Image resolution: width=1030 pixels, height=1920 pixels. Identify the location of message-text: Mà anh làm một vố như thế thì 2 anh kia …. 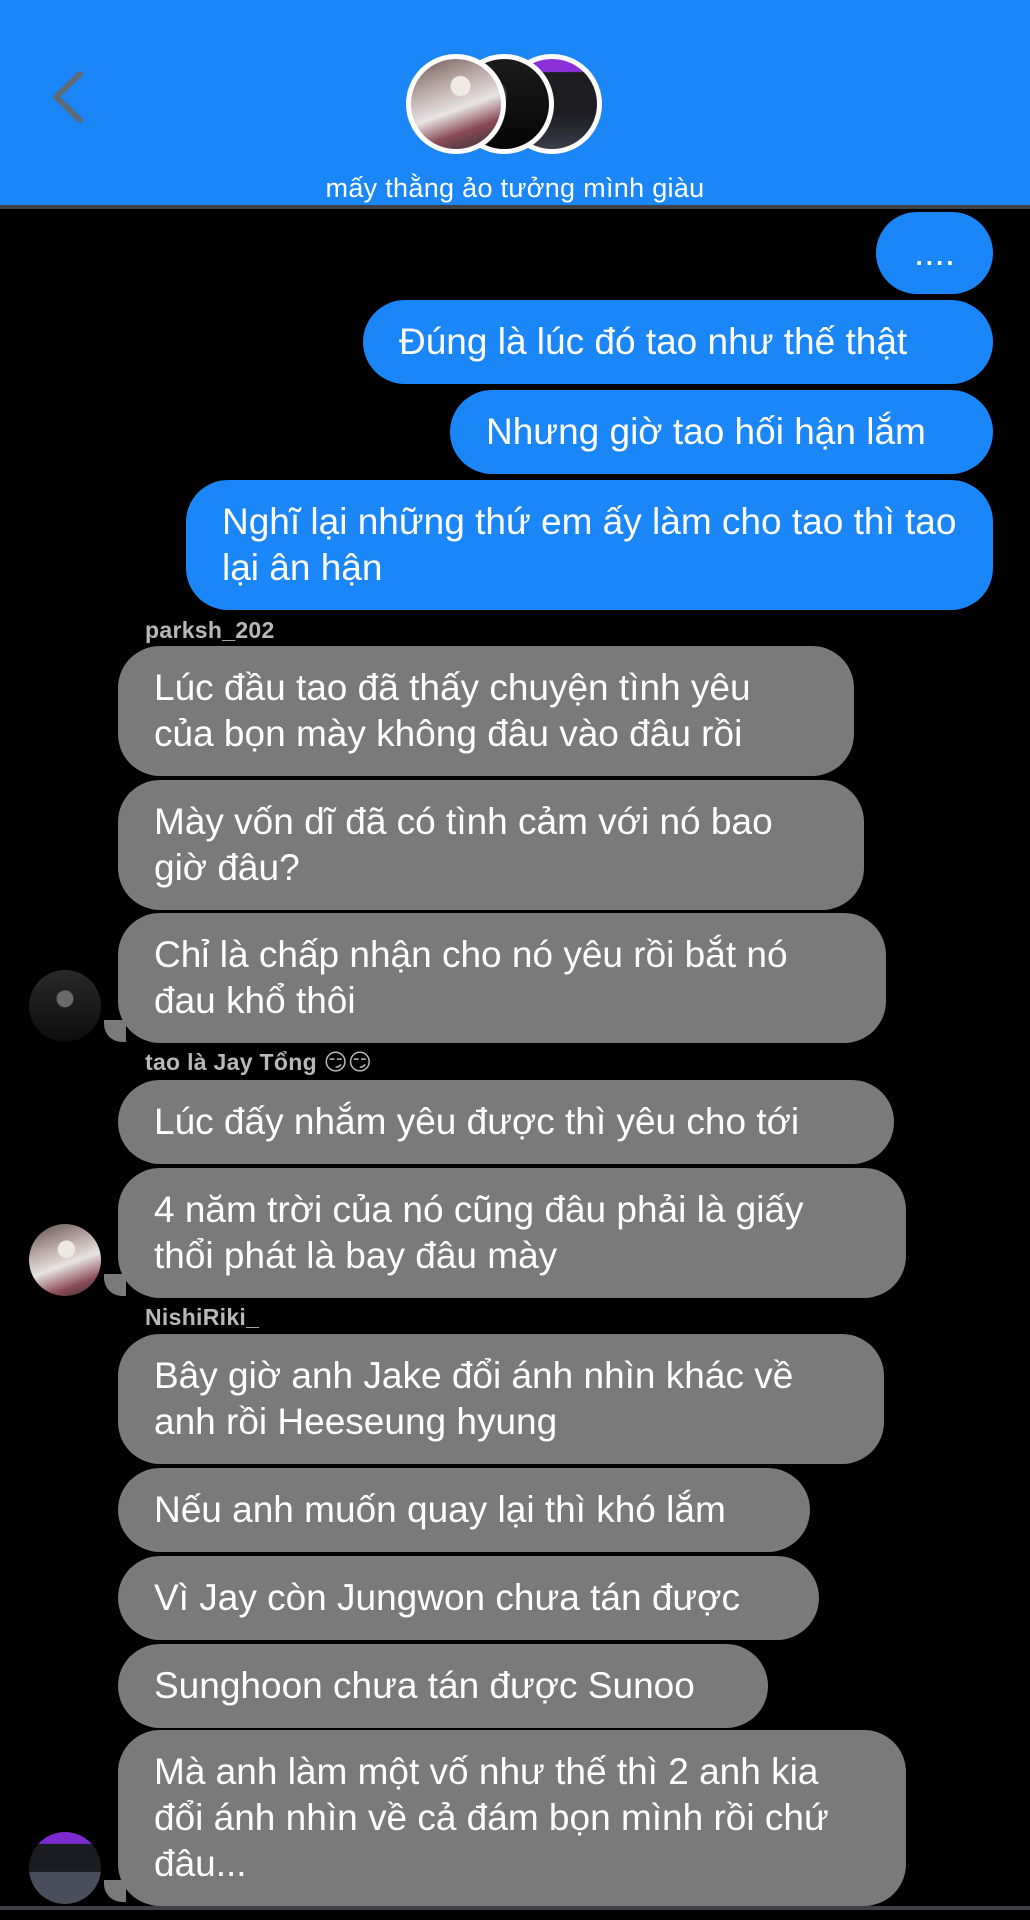
(491, 1817).